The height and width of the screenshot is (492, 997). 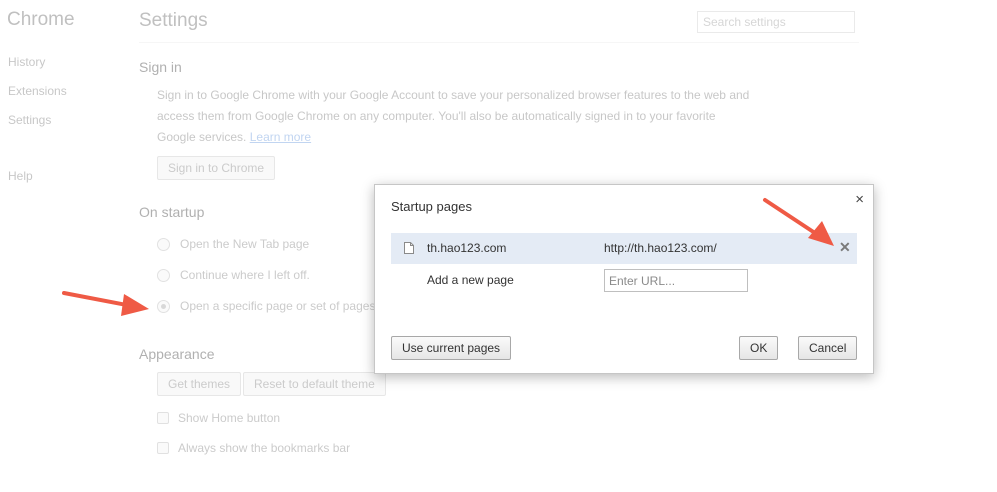 I want to click on startup-page-row: th.hao123.com http://th.hao123.com/ ✕, so click(x=624, y=248).